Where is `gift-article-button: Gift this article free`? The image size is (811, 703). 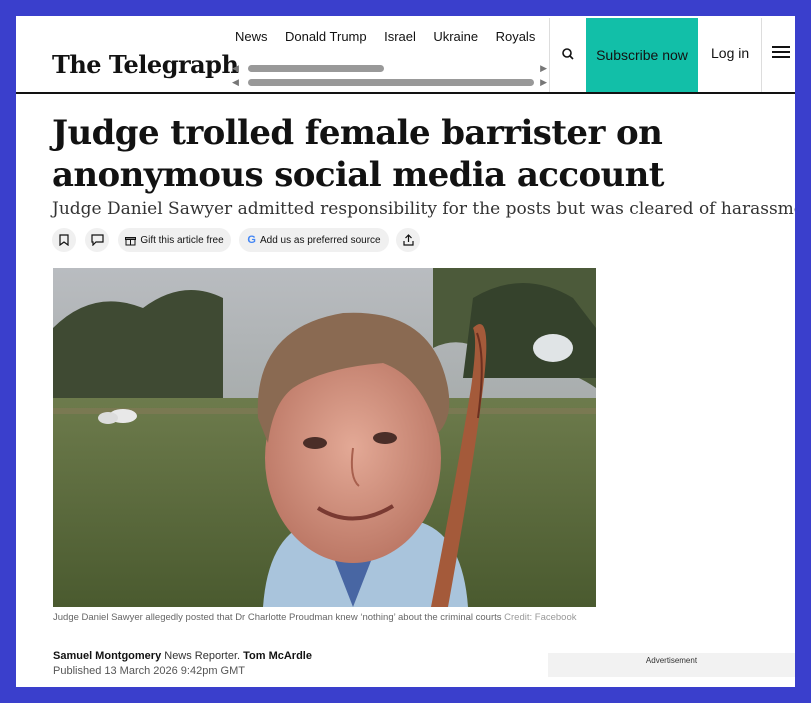 gift-article-button: Gift this article free is located at coordinates (174, 240).